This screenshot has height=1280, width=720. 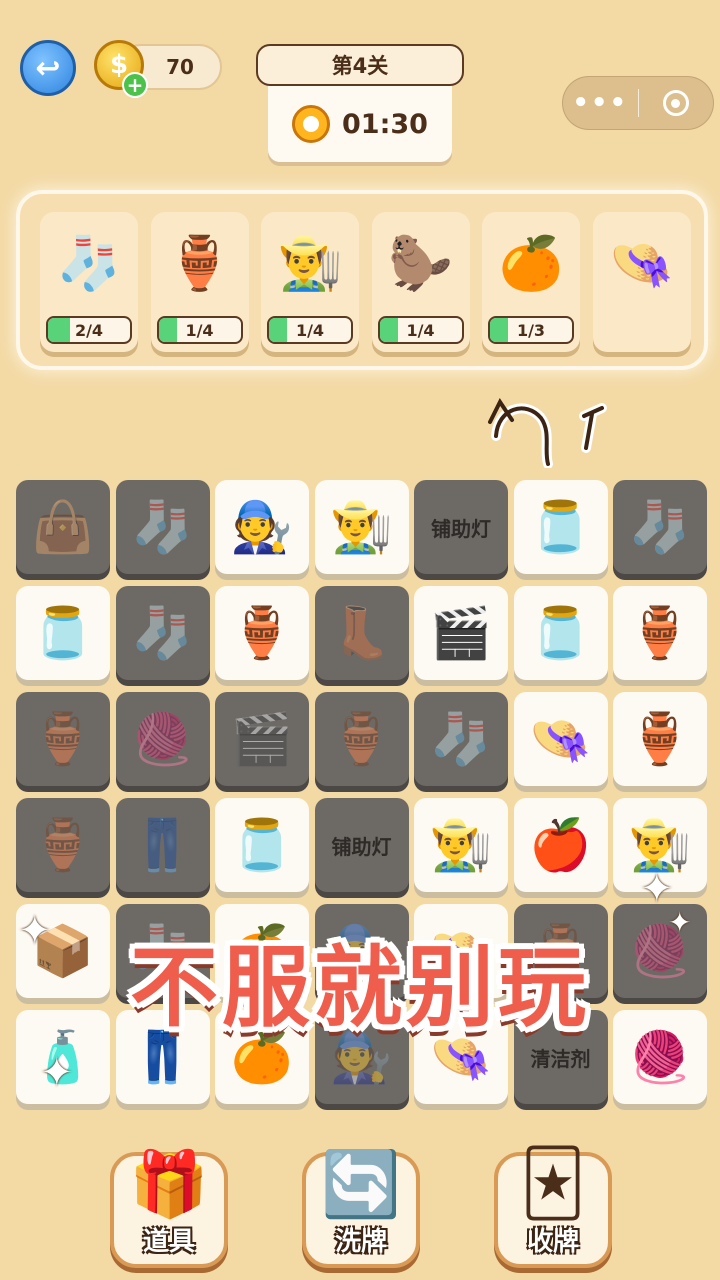 What do you see at coordinates (311, 124) in the screenshot?
I see `stopwatch-icon` at bounding box center [311, 124].